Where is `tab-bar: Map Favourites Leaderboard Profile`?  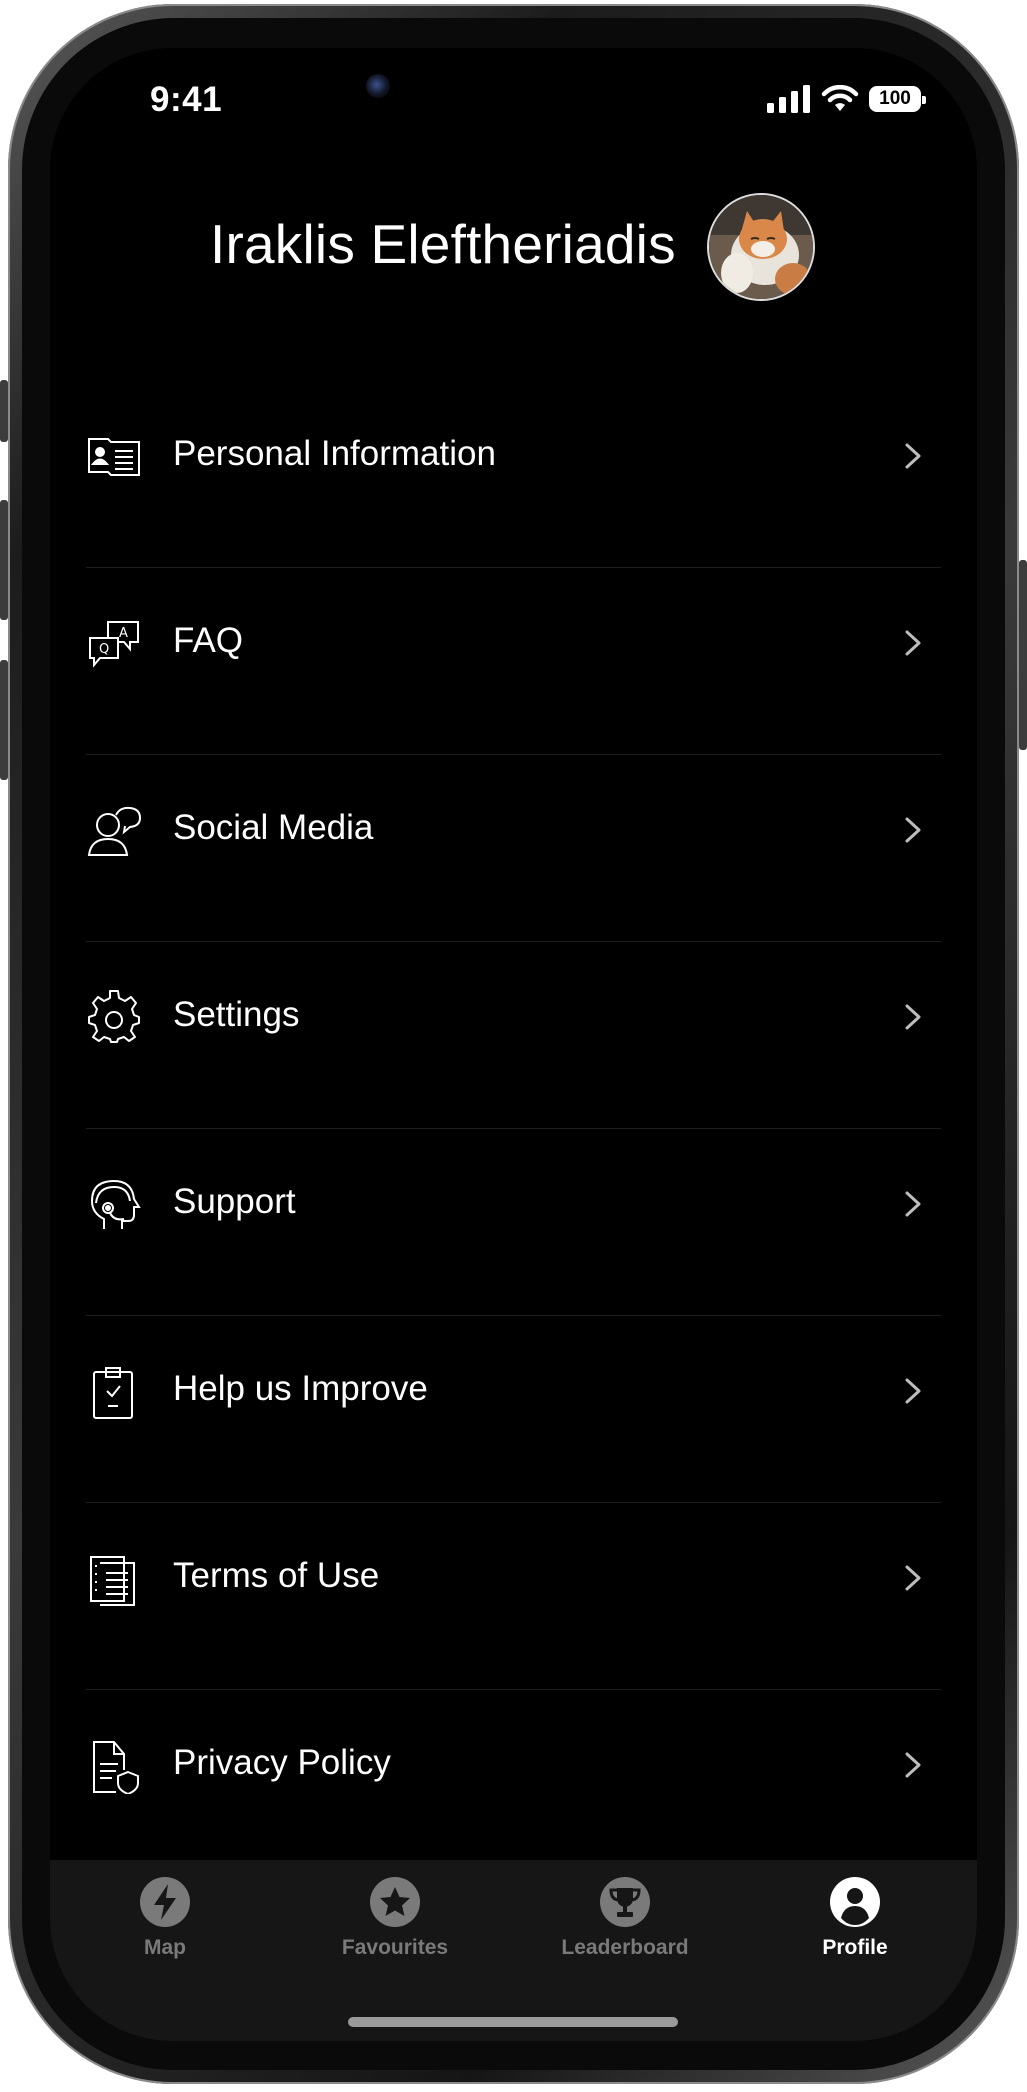 tab-bar: Map Favourites Leaderboard Profile is located at coordinates (513, 1950).